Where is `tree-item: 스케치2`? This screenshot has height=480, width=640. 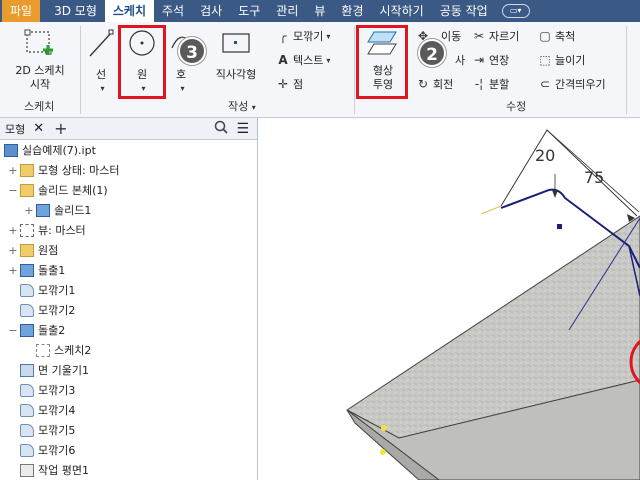
tree-item: 스케치2 is located at coordinates (129, 350).